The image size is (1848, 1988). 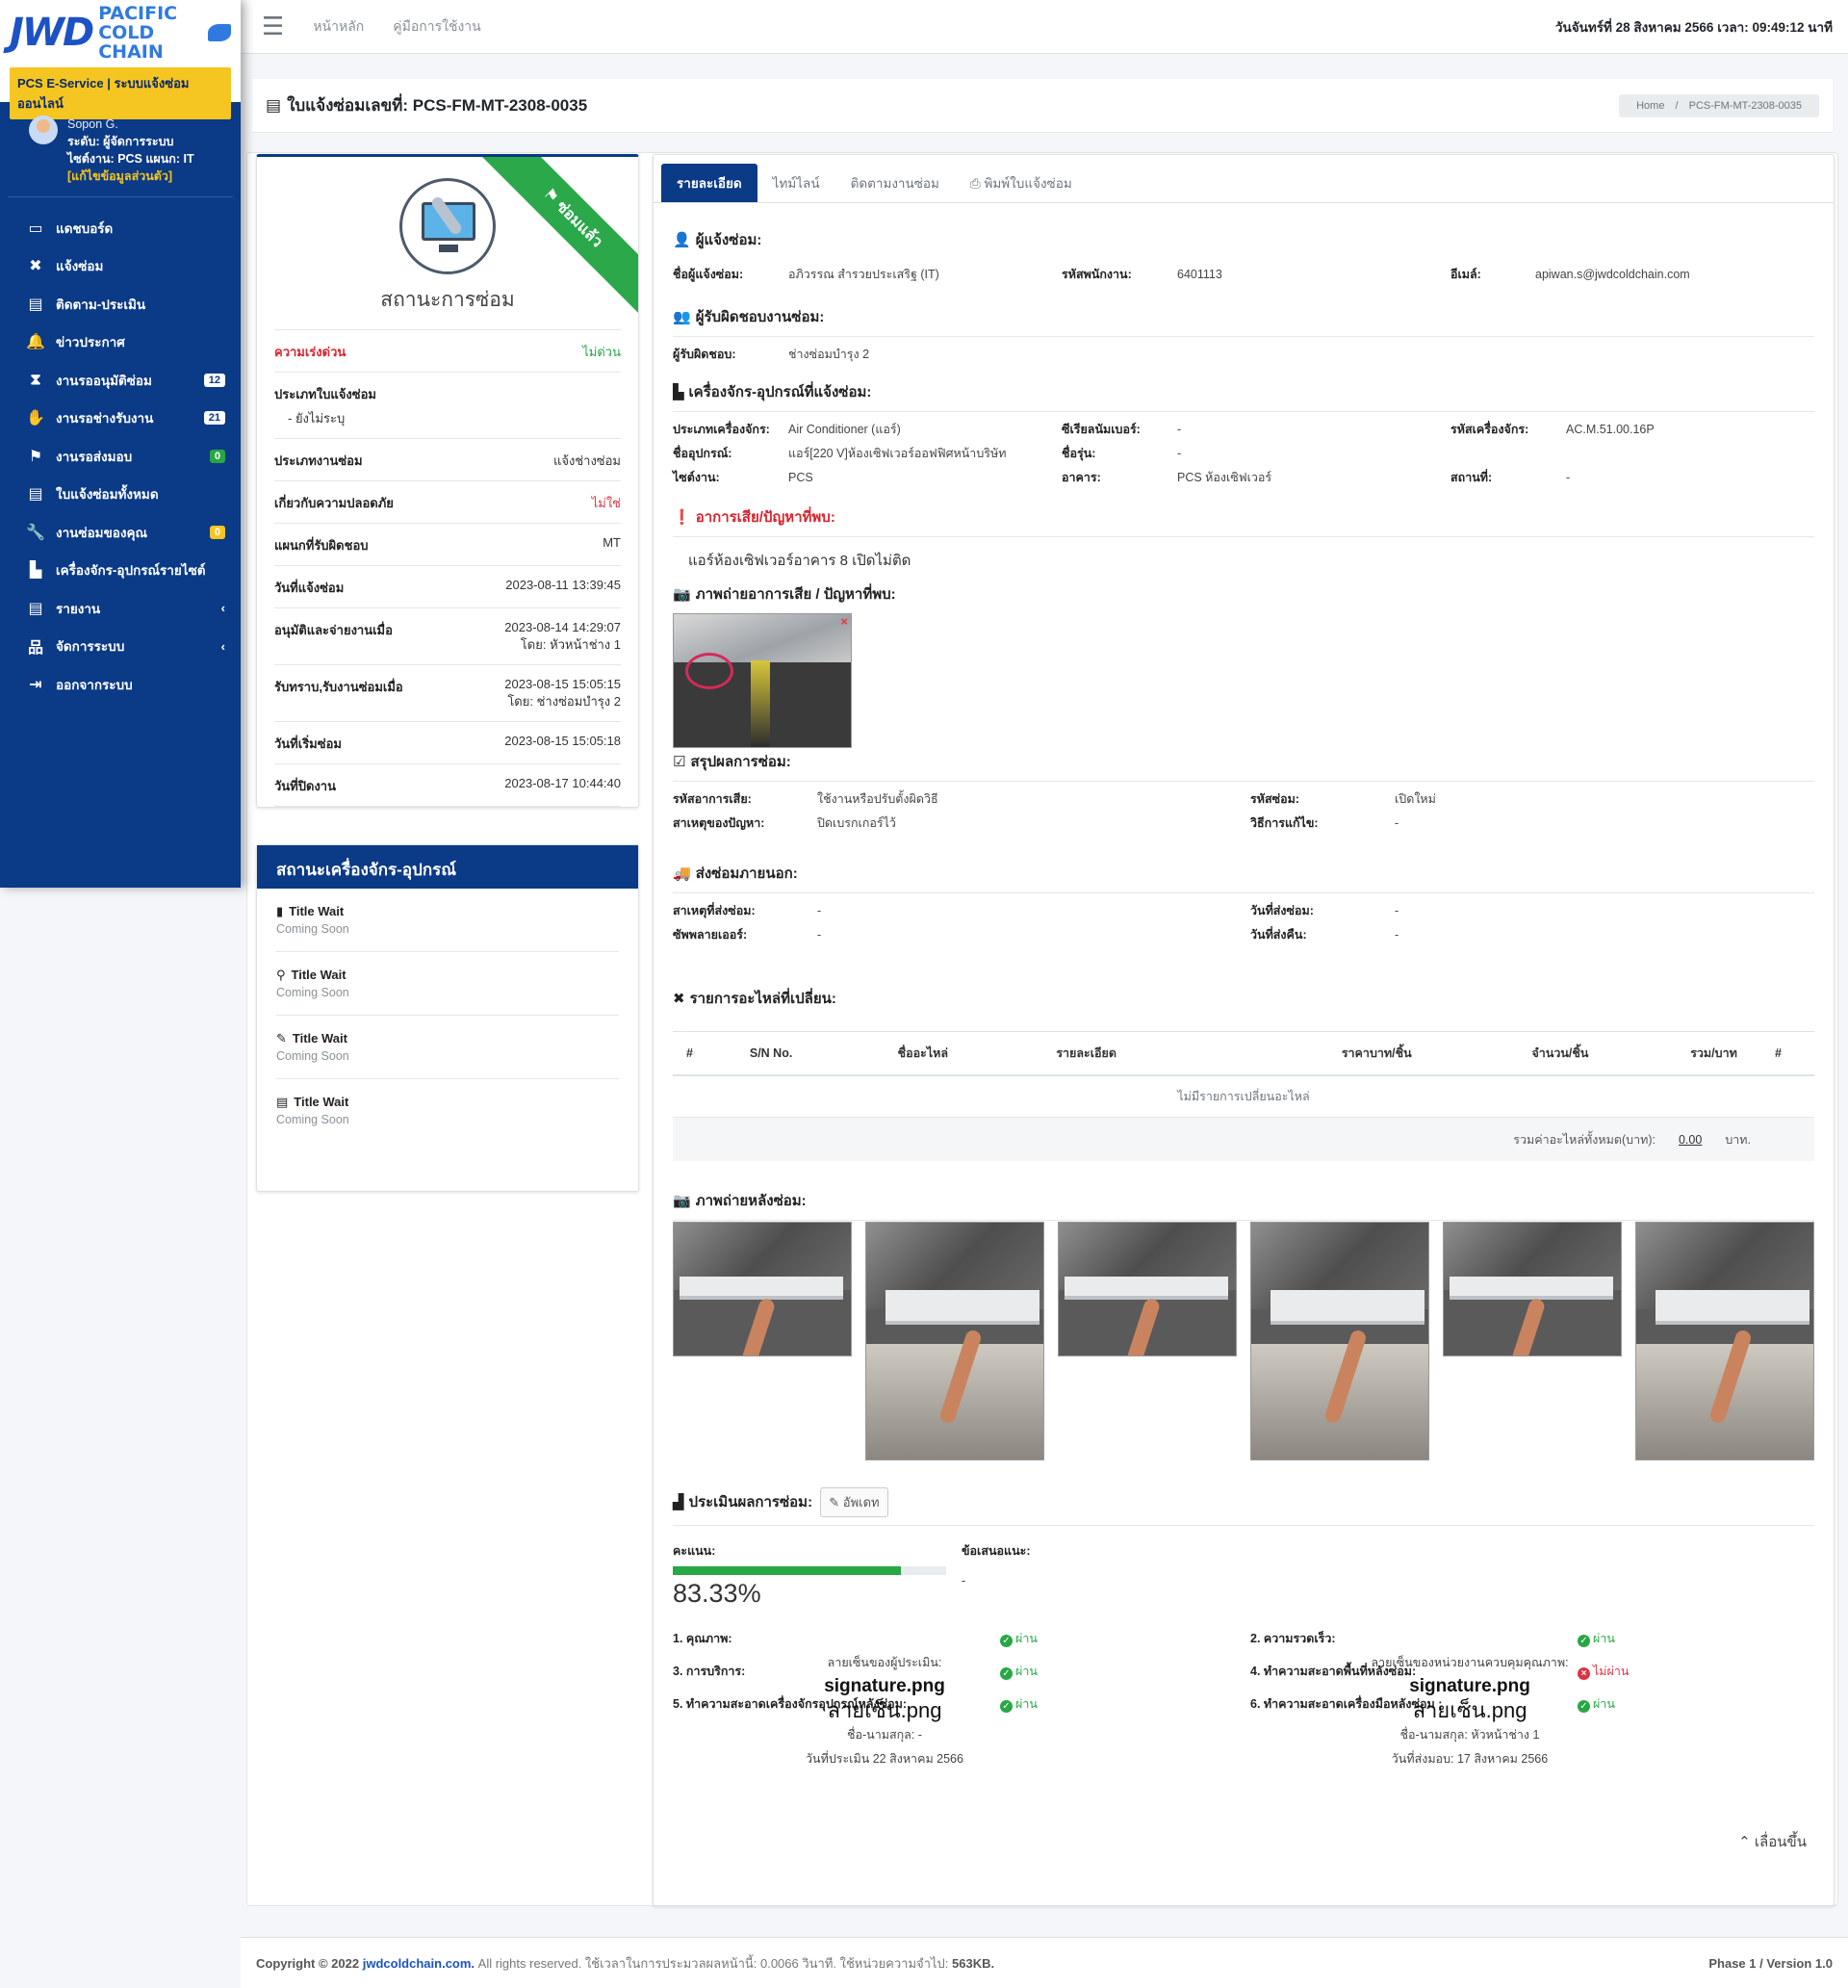 I want to click on sidebar-item-8: 🔧 งานซ่อมของคุณ 0, so click(x=120, y=532).